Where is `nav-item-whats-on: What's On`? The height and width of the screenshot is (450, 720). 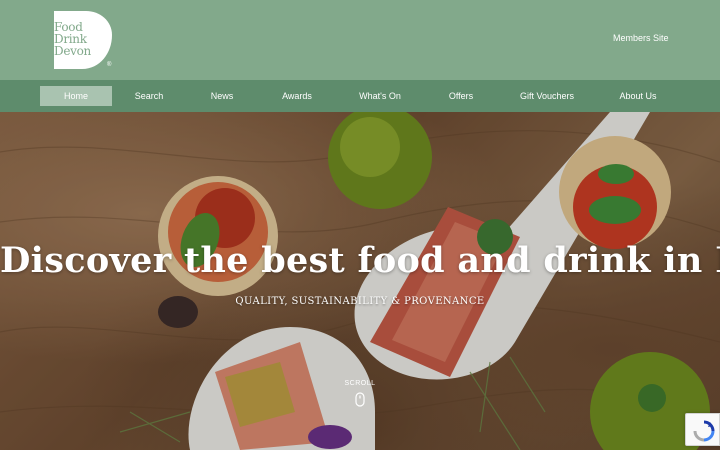
nav-item-whats-on: What's On is located at coordinates (380, 96).